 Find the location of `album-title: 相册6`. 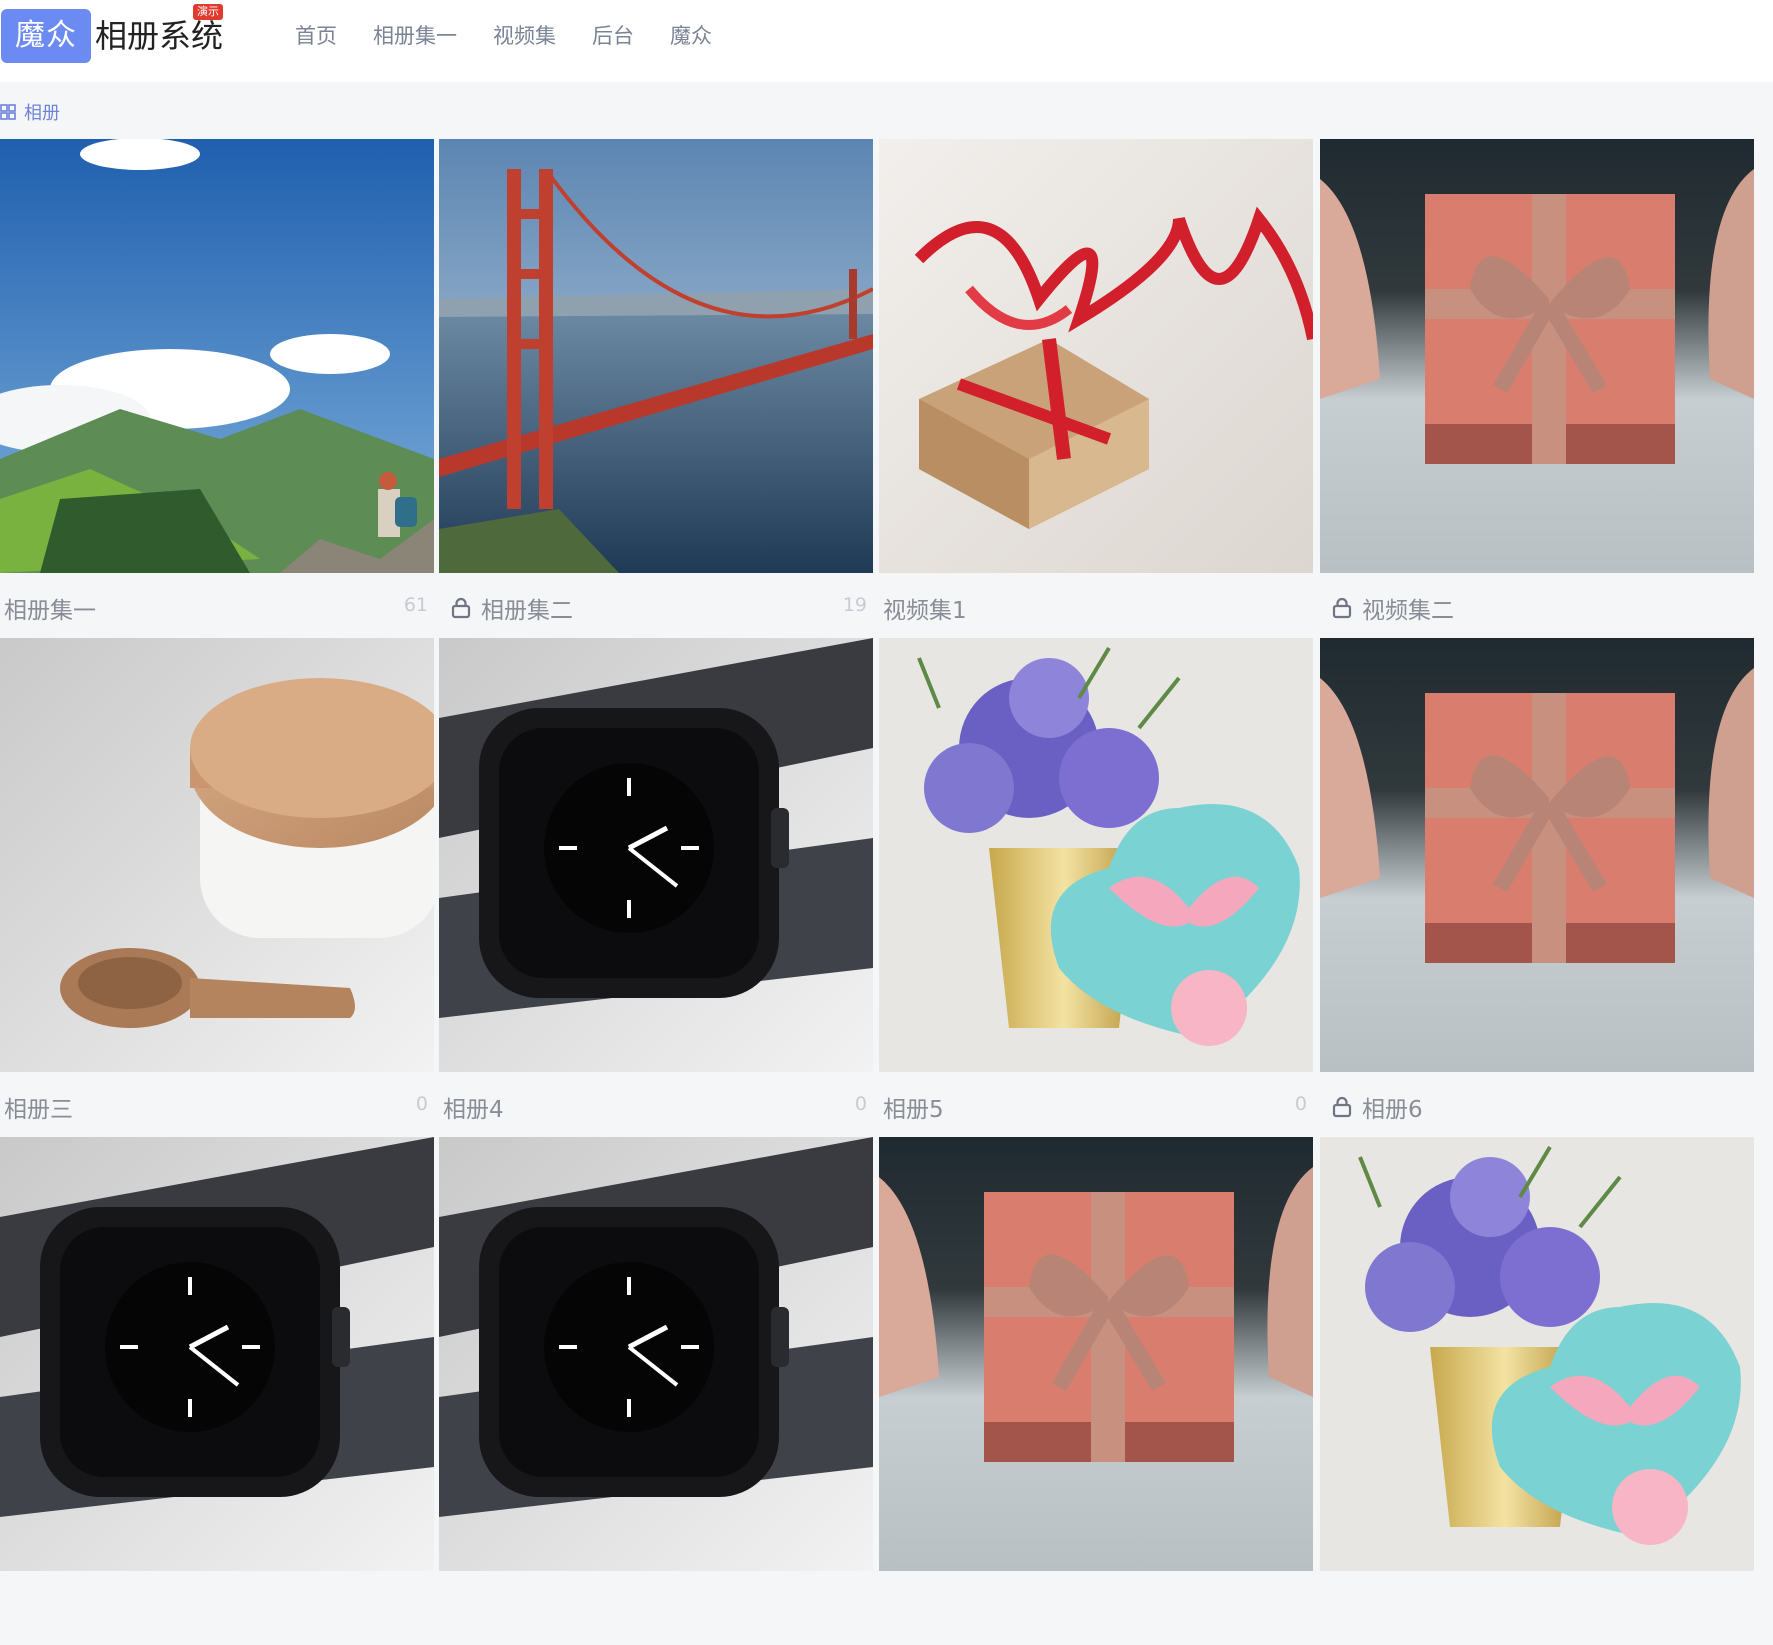

album-title: 相册6 is located at coordinates (1392, 1107).